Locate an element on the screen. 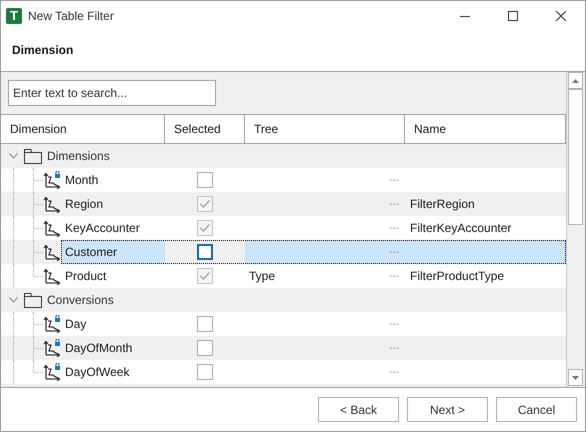  arrow-down-icon is located at coordinates (575, 378).